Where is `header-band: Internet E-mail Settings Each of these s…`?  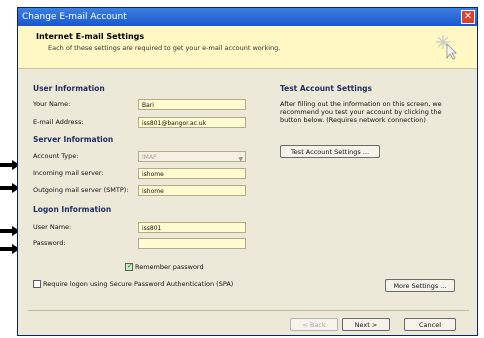
header-band: Internet E-mail Settings Each of these s… is located at coordinates (247, 47).